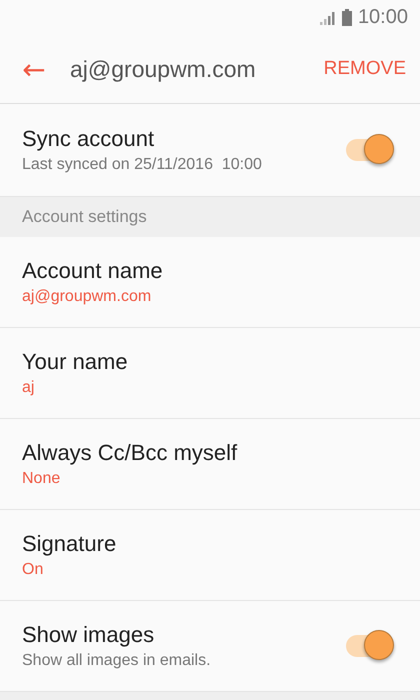 The height and width of the screenshot is (700, 420). I want to click on section-title: Account settings, so click(84, 217).